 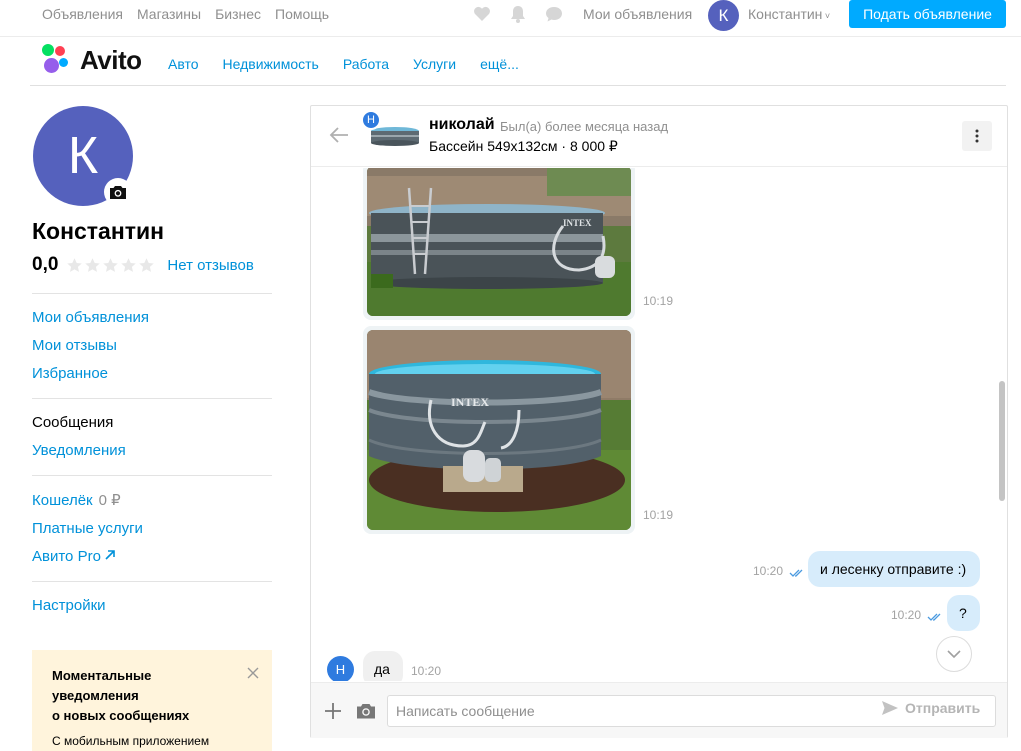 What do you see at coordinates (339, 135) in the screenshot?
I see `back-arrow-icon` at bounding box center [339, 135].